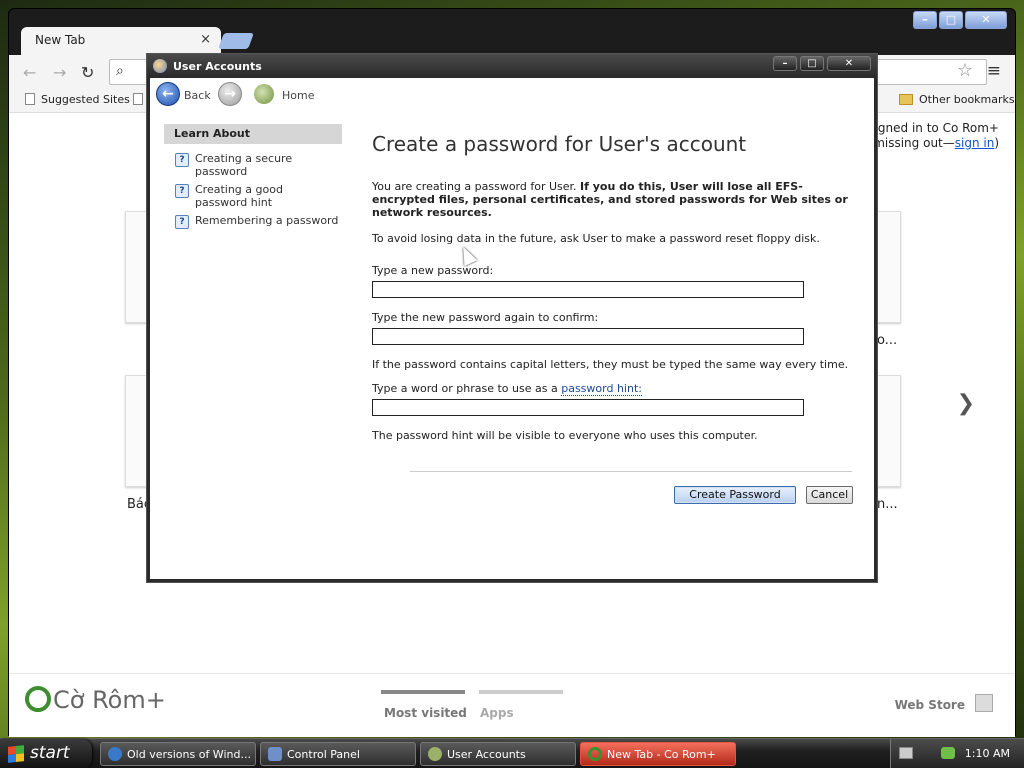  What do you see at coordinates (661, 754) in the screenshot?
I see `taskbar-item-label: New Tab - Co Rom+` at bounding box center [661, 754].